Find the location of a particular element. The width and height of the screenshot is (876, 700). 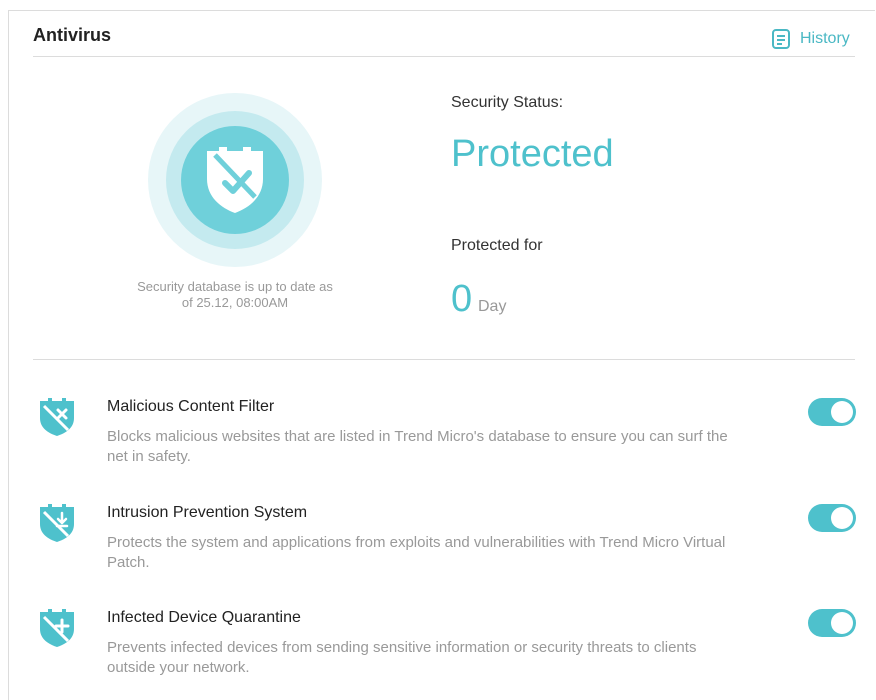

feature-title: Infected Device Quarantine is located at coordinates (204, 617).